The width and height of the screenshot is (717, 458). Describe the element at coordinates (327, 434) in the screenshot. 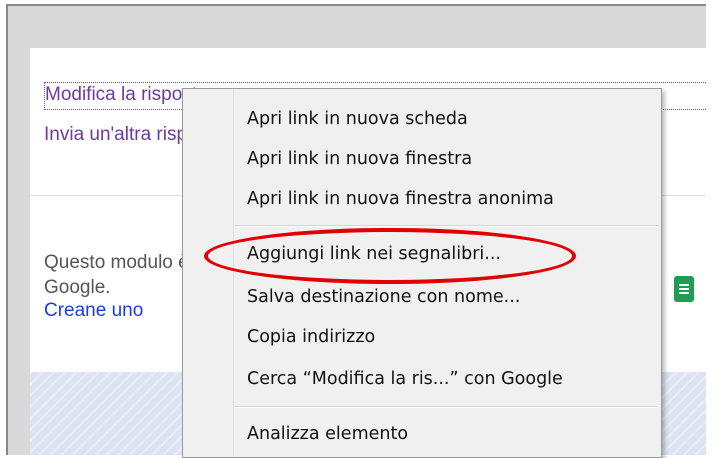

I see `menu-item-inspect-element: Analizza elemento` at that location.